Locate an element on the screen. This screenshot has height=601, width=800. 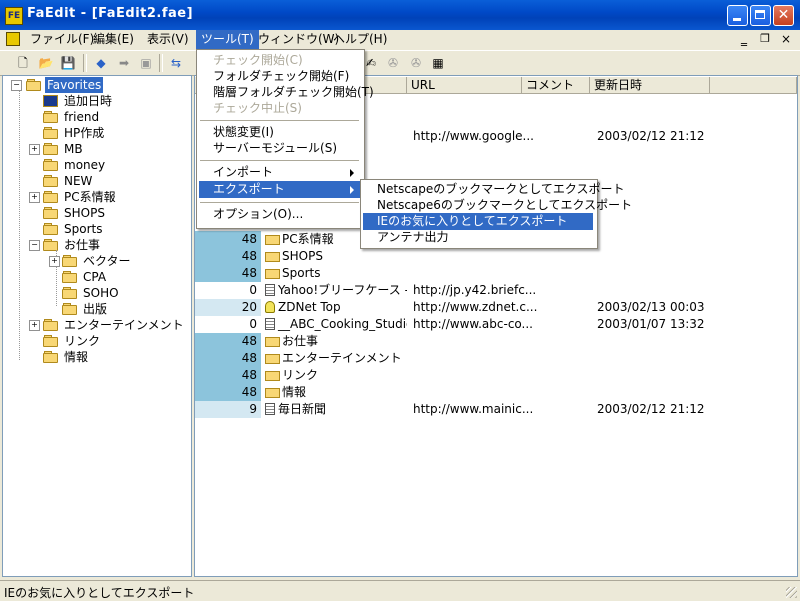
toolbar: 🗋 📂 💾 ◆ ➡ ▣ ⇆ ✍ ✇ ✇ ▦ is located at coordinates (400, 63).